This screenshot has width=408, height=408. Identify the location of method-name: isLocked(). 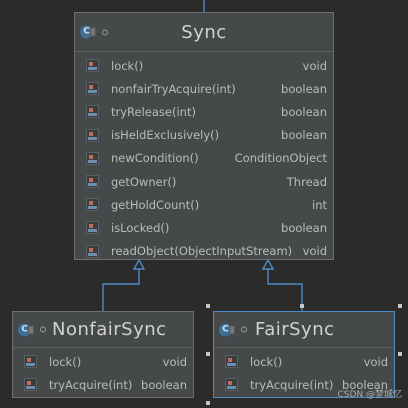
(140, 227).